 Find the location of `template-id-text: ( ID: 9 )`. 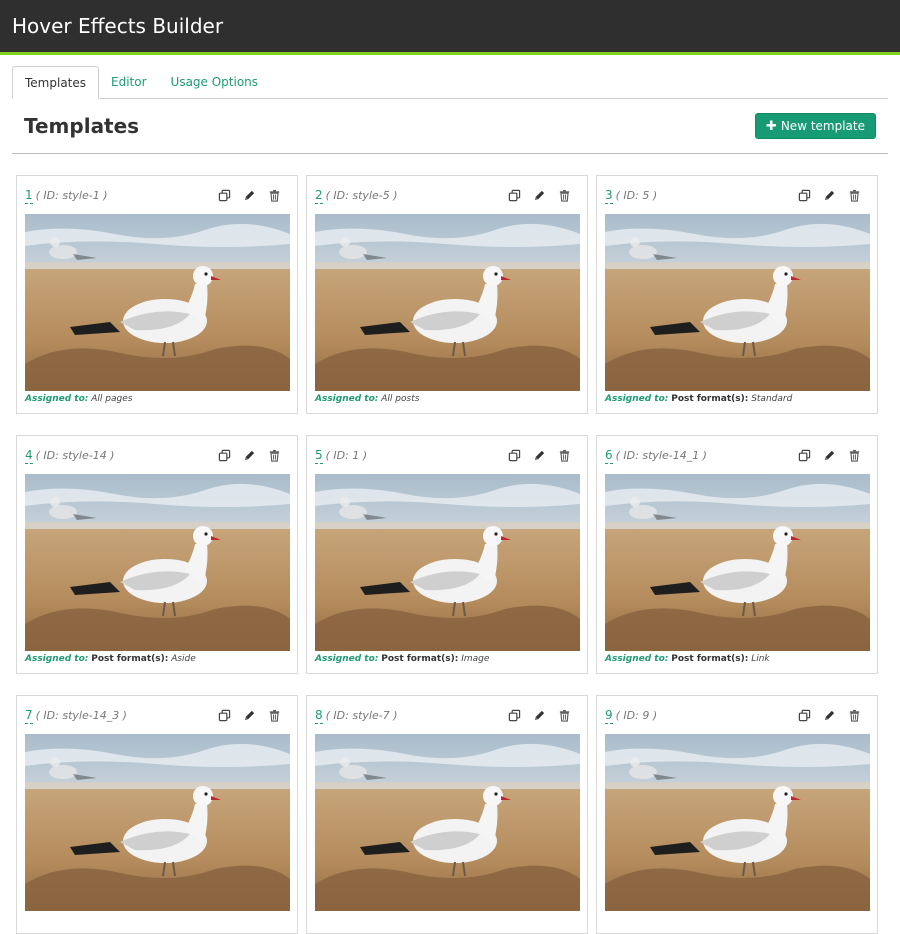

template-id-text: ( ID: 9 ) is located at coordinates (636, 715).